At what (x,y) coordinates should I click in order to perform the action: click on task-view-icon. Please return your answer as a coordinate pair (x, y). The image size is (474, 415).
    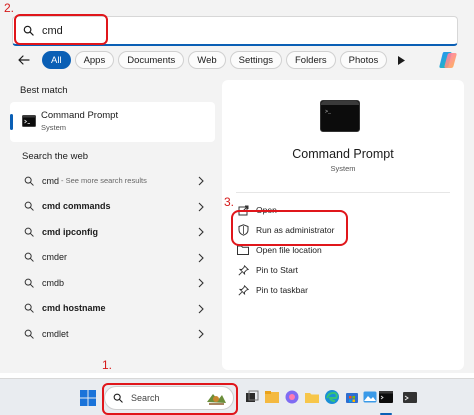
    Looking at the image, I should click on (252, 397).